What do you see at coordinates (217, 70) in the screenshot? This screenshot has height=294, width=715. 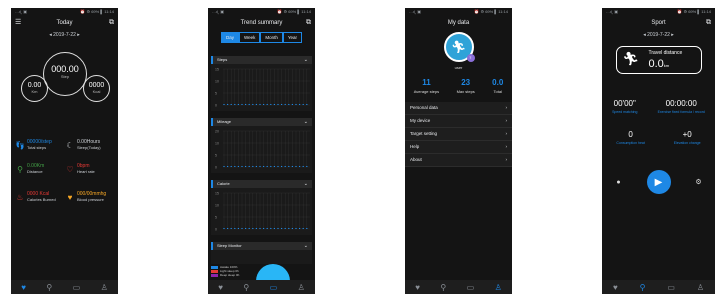 I see `tick-label: 15` at bounding box center [217, 70].